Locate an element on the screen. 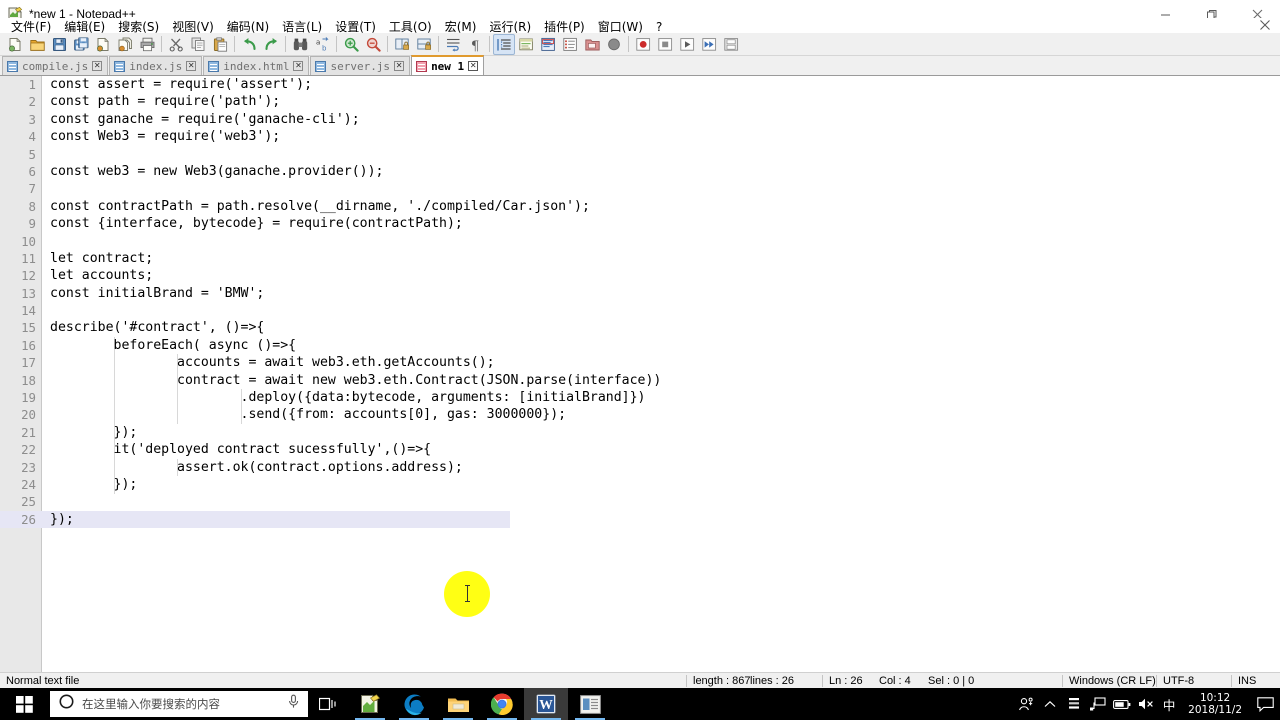 Image resolution: width=1280 pixels, height=720 pixels. network-icon is located at coordinates (1098, 704).